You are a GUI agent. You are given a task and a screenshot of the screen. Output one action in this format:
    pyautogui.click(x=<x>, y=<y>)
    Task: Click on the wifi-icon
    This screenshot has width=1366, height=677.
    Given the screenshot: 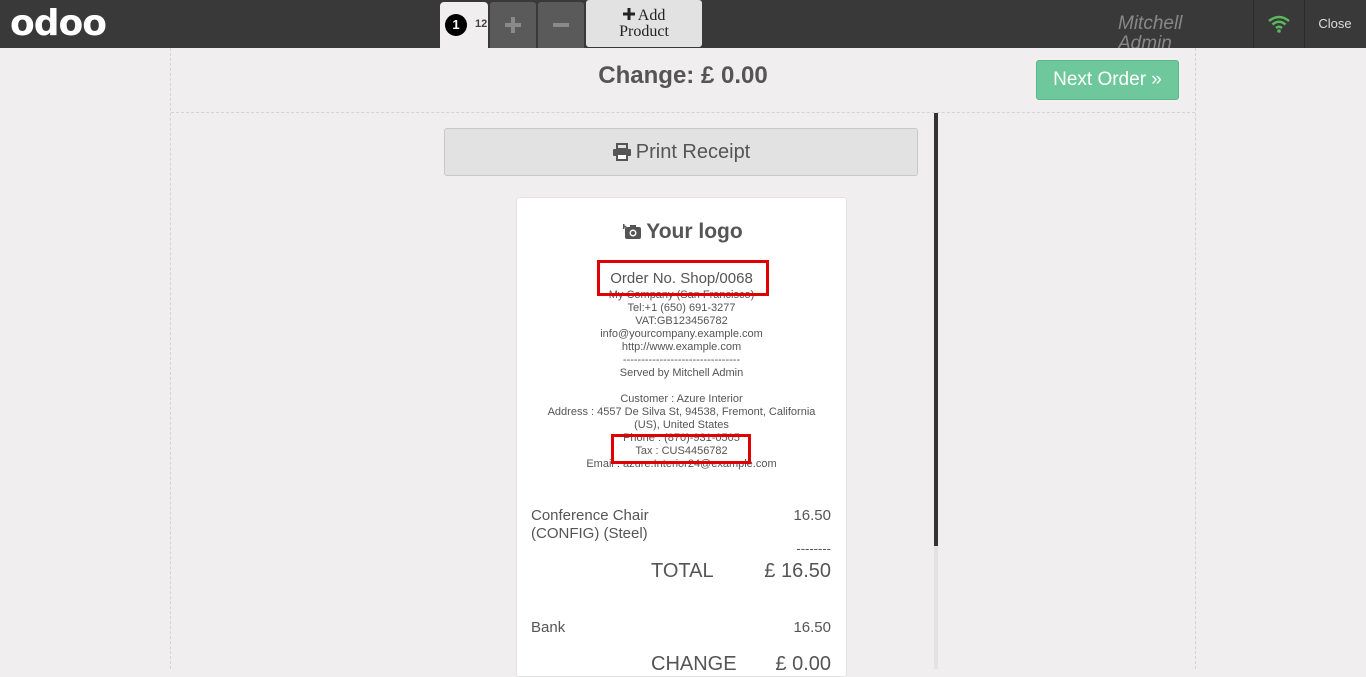 What is the action you would take?
    pyautogui.click(x=1279, y=24)
    